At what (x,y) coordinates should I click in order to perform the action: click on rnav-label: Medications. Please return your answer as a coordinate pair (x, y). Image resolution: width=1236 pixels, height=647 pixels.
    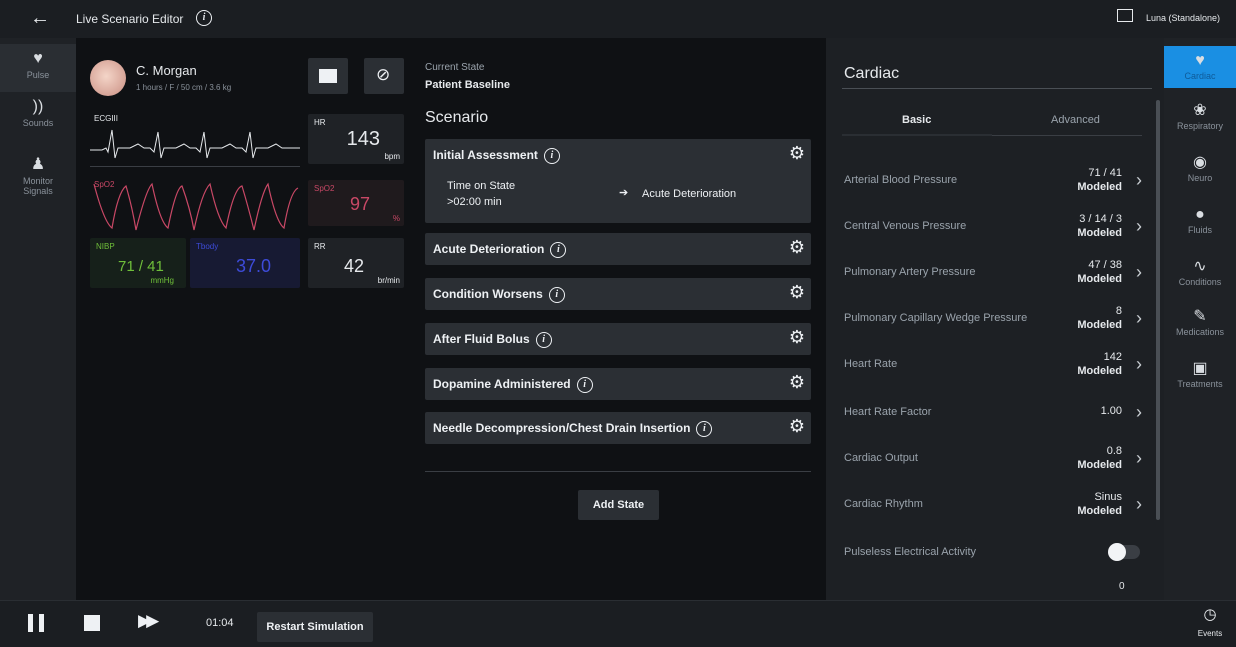
    Looking at the image, I should click on (1200, 332).